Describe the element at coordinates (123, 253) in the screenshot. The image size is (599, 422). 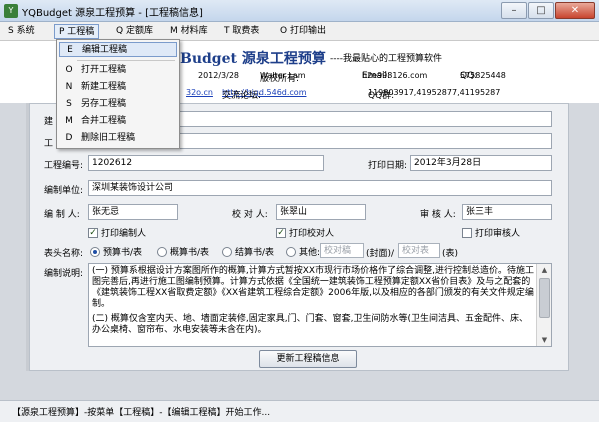
I see `radio-budget-label: 预算书/表` at that location.